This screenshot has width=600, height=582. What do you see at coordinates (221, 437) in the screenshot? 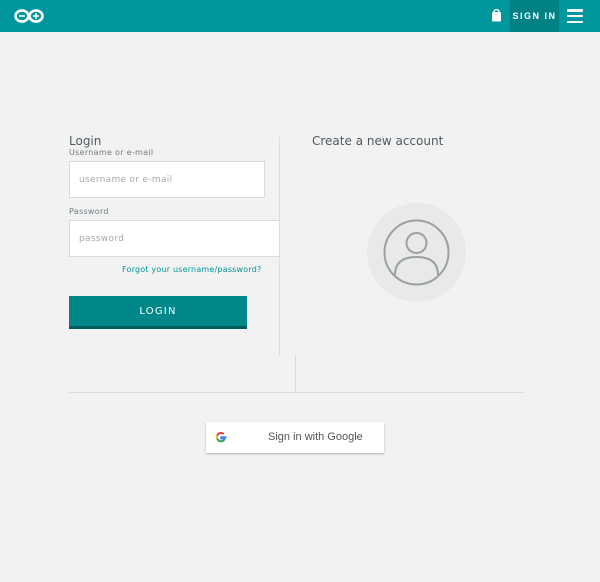
I see `google-g-icon` at bounding box center [221, 437].